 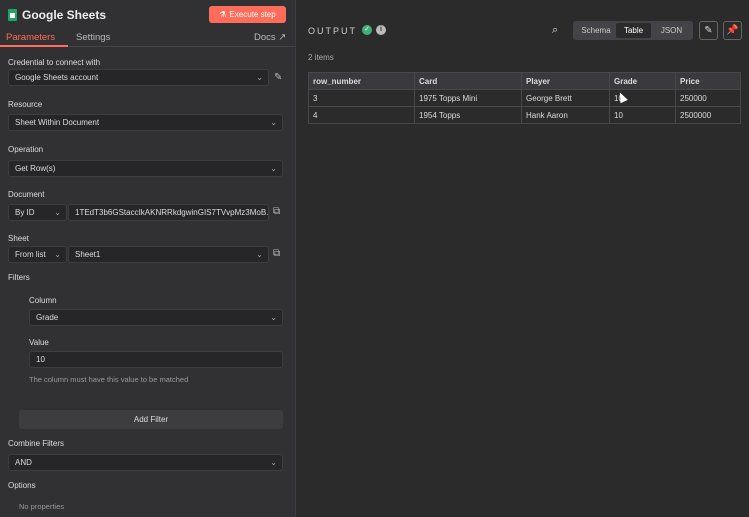 What do you see at coordinates (12, 15) in the screenshot?
I see `google-sheets-icon` at bounding box center [12, 15].